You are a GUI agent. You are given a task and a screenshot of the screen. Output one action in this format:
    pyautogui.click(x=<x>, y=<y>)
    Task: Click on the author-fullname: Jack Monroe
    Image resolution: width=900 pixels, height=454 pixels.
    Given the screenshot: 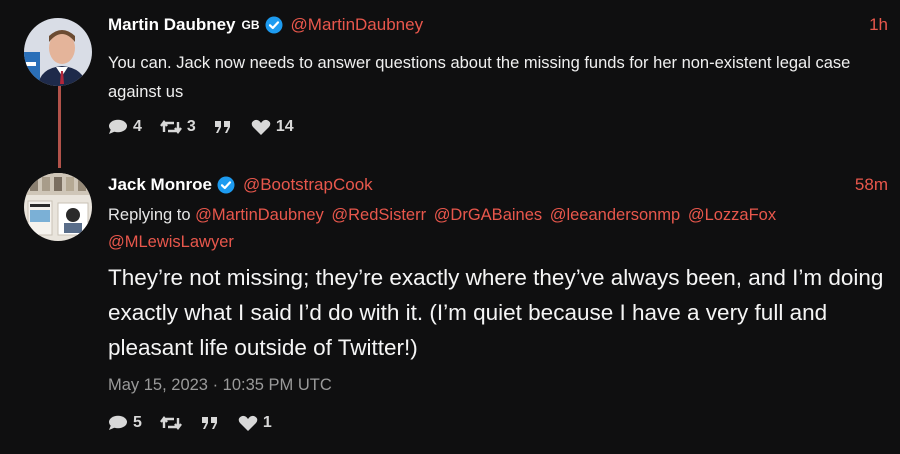 What is the action you would take?
    pyautogui.click(x=160, y=185)
    